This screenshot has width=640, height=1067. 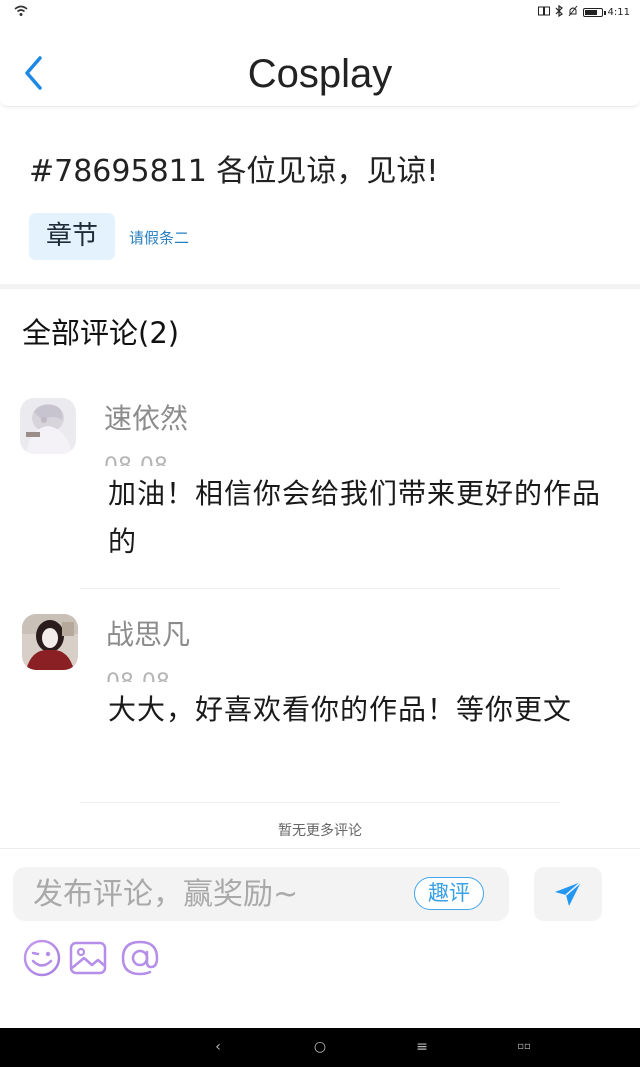 What do you see at coordinates (320, 1047) in the screenshot?
I see `nav-home-button: ○` at bounding box center [320, 1047].